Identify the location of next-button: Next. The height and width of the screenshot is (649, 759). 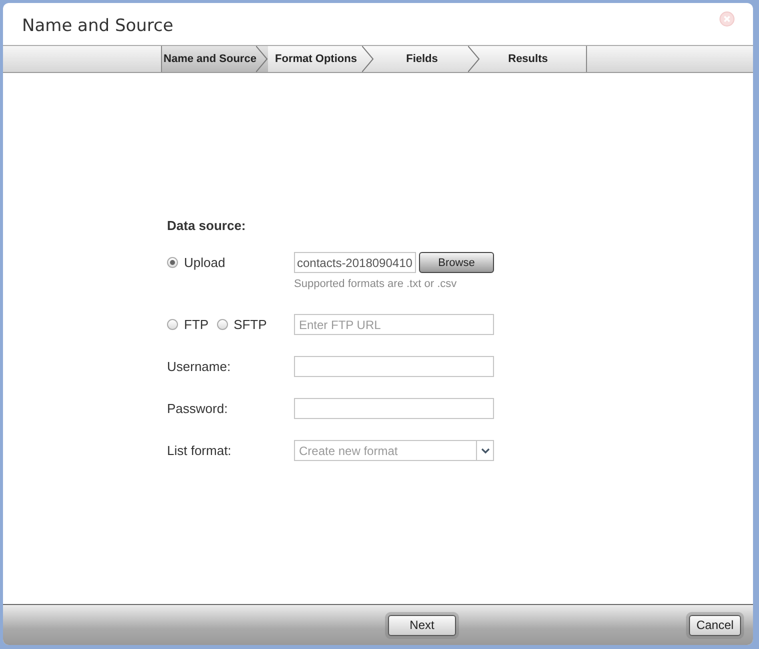
(422, 625).